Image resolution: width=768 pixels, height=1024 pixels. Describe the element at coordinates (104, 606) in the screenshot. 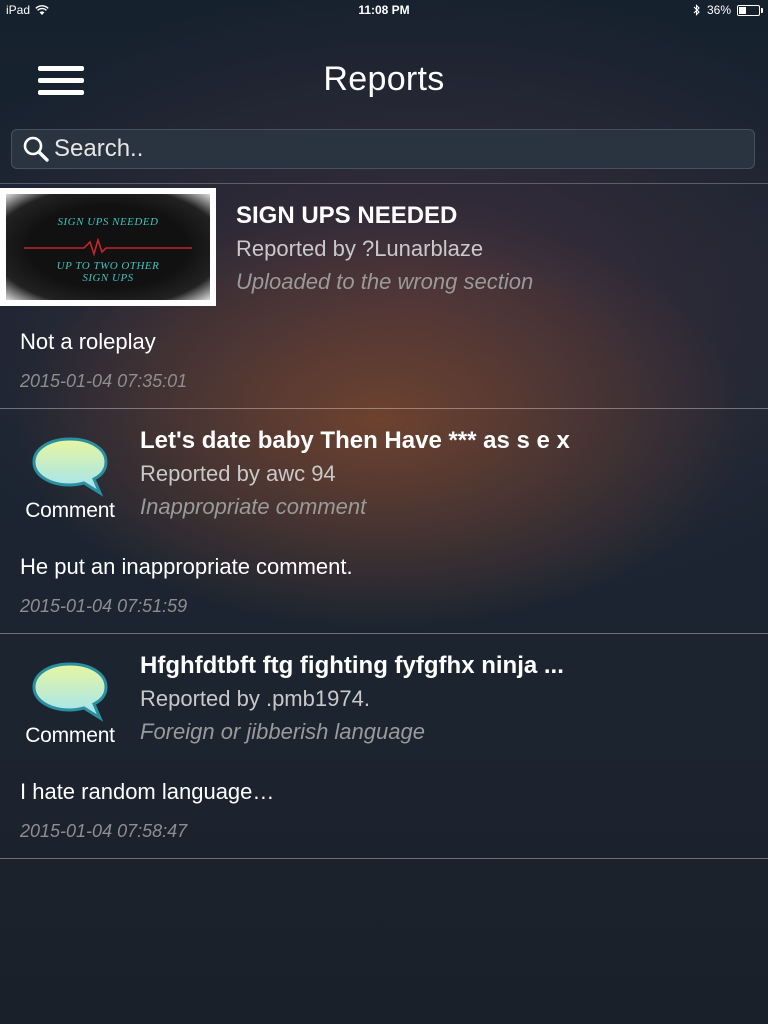

I see `report-timestamp: 2015-01-04 07:51:59` at that location.